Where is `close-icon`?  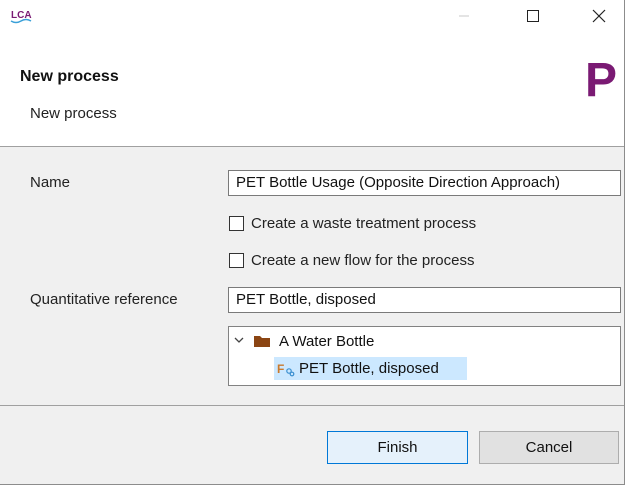
close-icon is located at coordinates (599, 16).